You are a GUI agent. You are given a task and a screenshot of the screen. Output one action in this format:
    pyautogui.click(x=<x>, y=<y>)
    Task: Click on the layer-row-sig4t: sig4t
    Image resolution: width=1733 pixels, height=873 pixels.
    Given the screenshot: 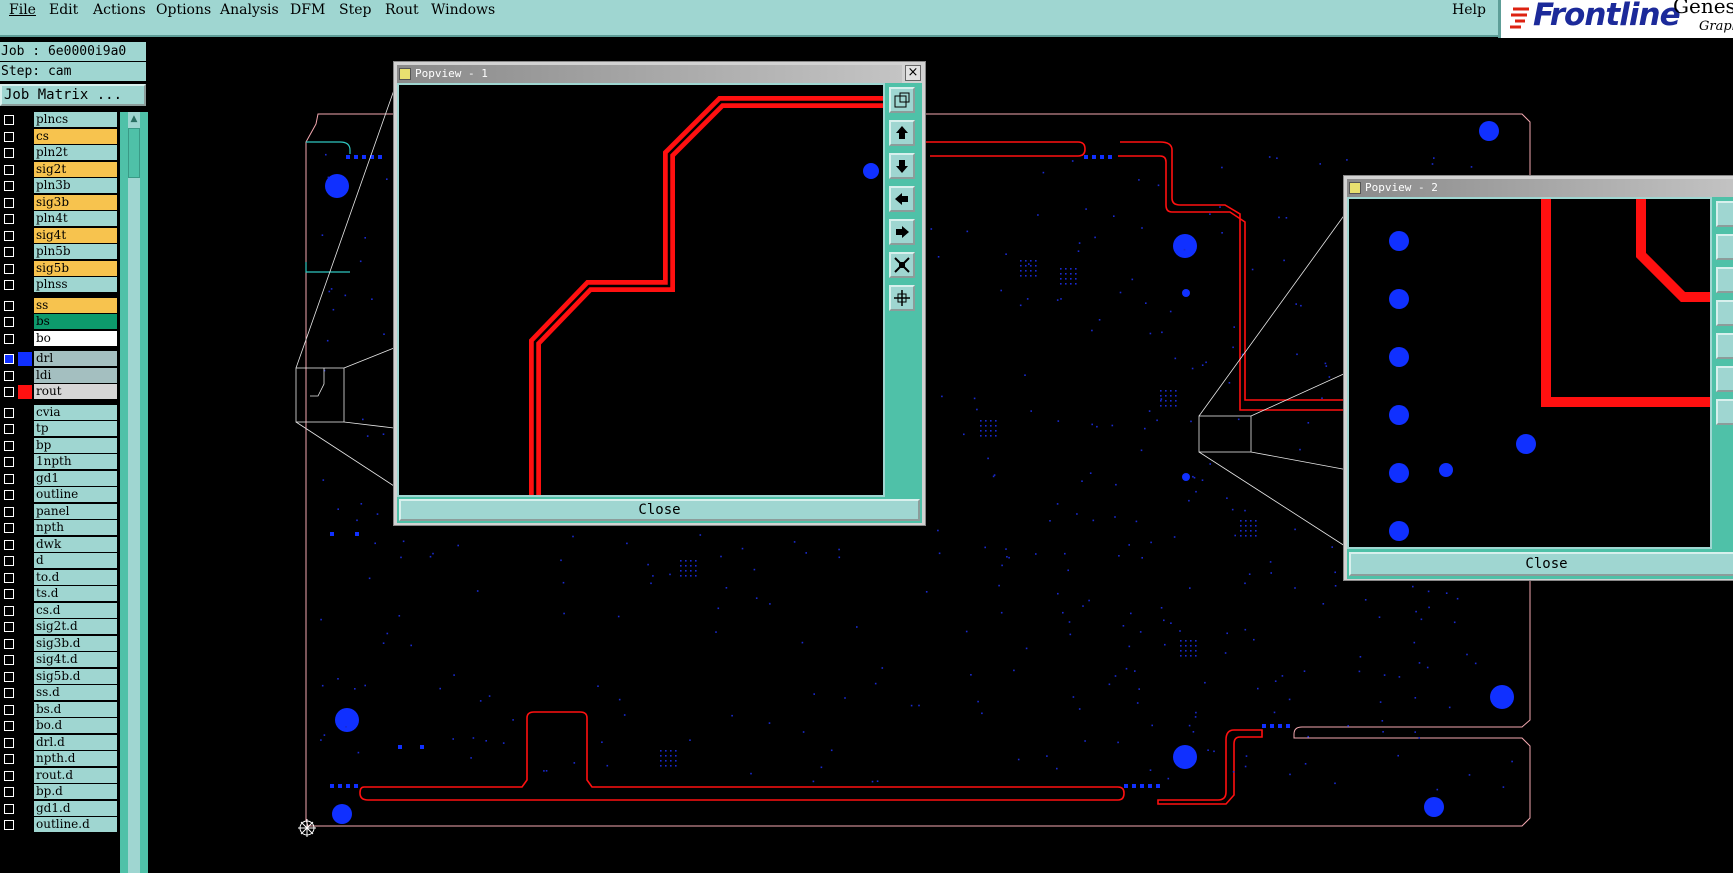 What is the action you would take?
    pyautogui.click(x=59, y=235)
    